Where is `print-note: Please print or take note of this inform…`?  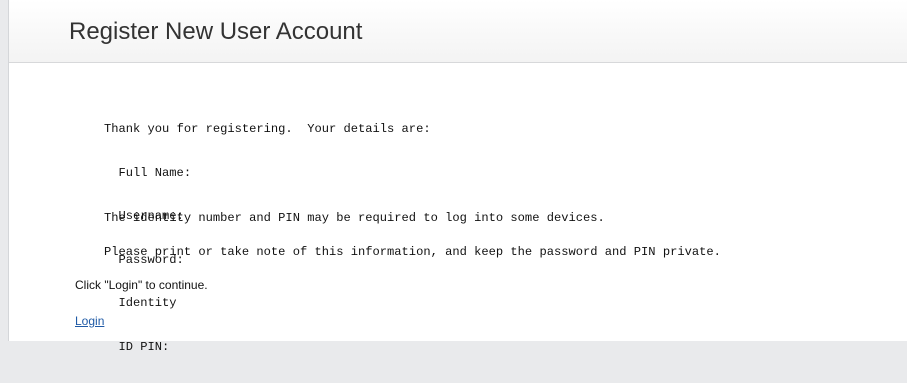
print-note: Please print or take note of this inform… is located at coordinates (412, 252).